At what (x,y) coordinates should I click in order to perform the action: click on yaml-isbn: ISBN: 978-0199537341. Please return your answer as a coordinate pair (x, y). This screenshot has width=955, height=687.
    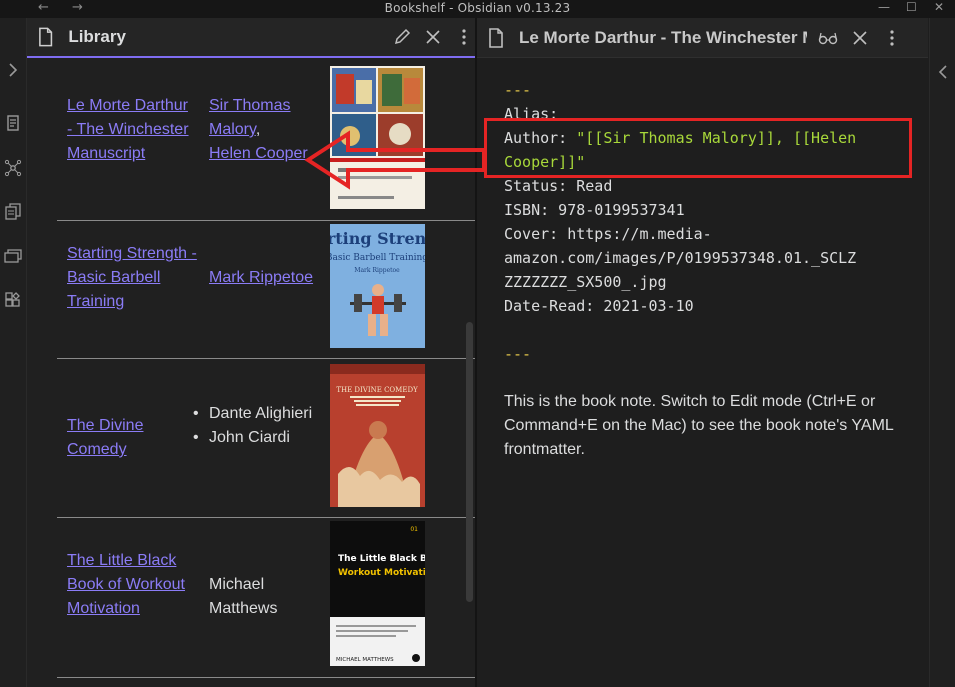
    Looking at the image, I should click on (594, 210).